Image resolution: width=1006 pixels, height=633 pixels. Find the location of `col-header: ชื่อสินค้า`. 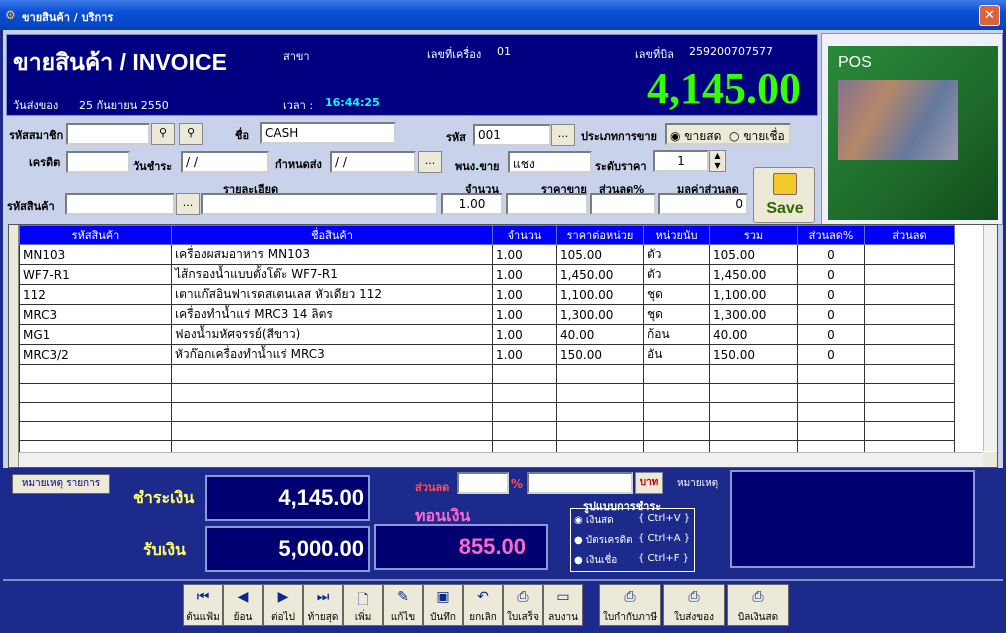

col-header: ชื่อสินค้า is located at coordinates (332, 235).